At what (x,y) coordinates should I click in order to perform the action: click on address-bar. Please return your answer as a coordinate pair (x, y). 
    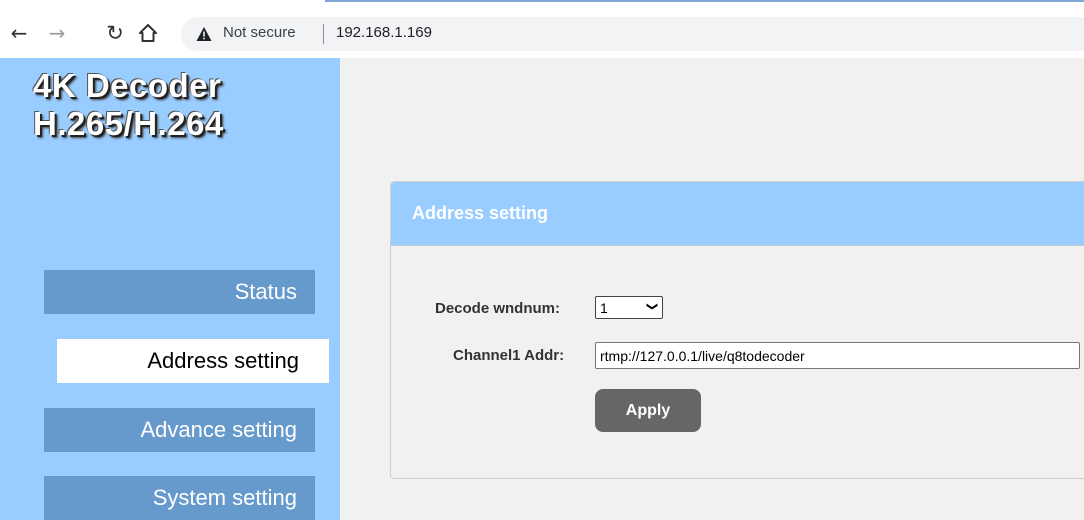
    Looking at the image, I should click on (632, 34).